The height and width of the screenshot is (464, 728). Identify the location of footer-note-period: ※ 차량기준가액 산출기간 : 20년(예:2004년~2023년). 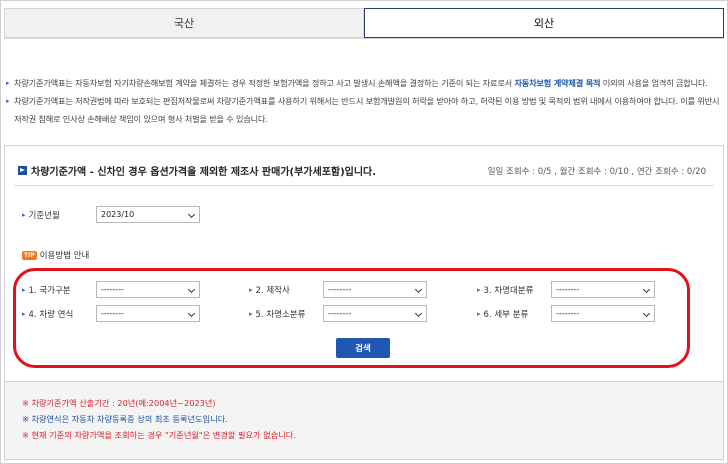
(119, 403).